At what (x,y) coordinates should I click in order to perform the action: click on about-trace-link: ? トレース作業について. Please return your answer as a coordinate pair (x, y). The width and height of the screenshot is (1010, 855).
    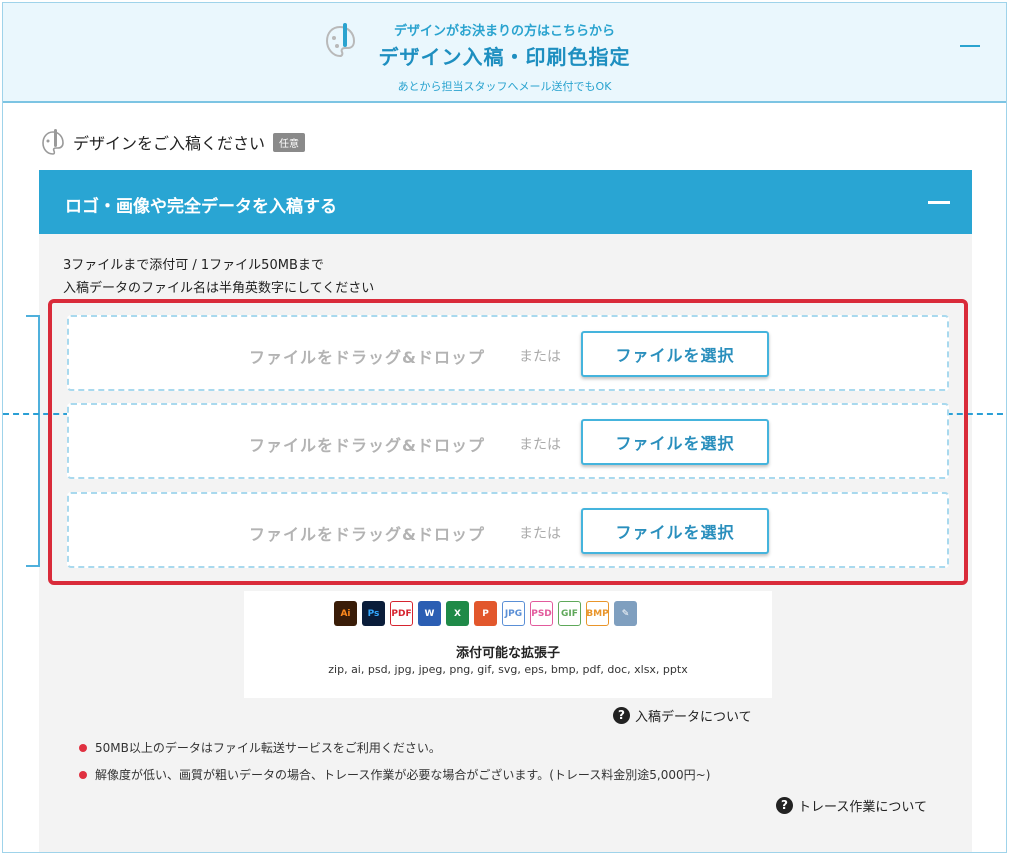
    Looking at the image, I should click on (851, 805).